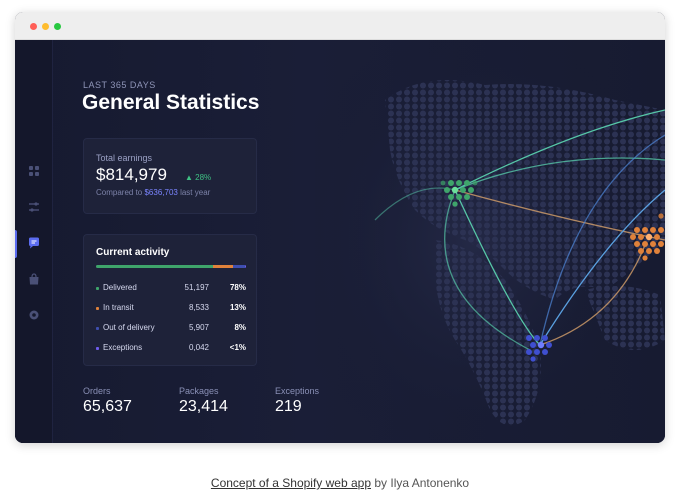 The width and height of the screenshot is (680, 492). I want to click on packages-value: 23,414, so click(203, 406).